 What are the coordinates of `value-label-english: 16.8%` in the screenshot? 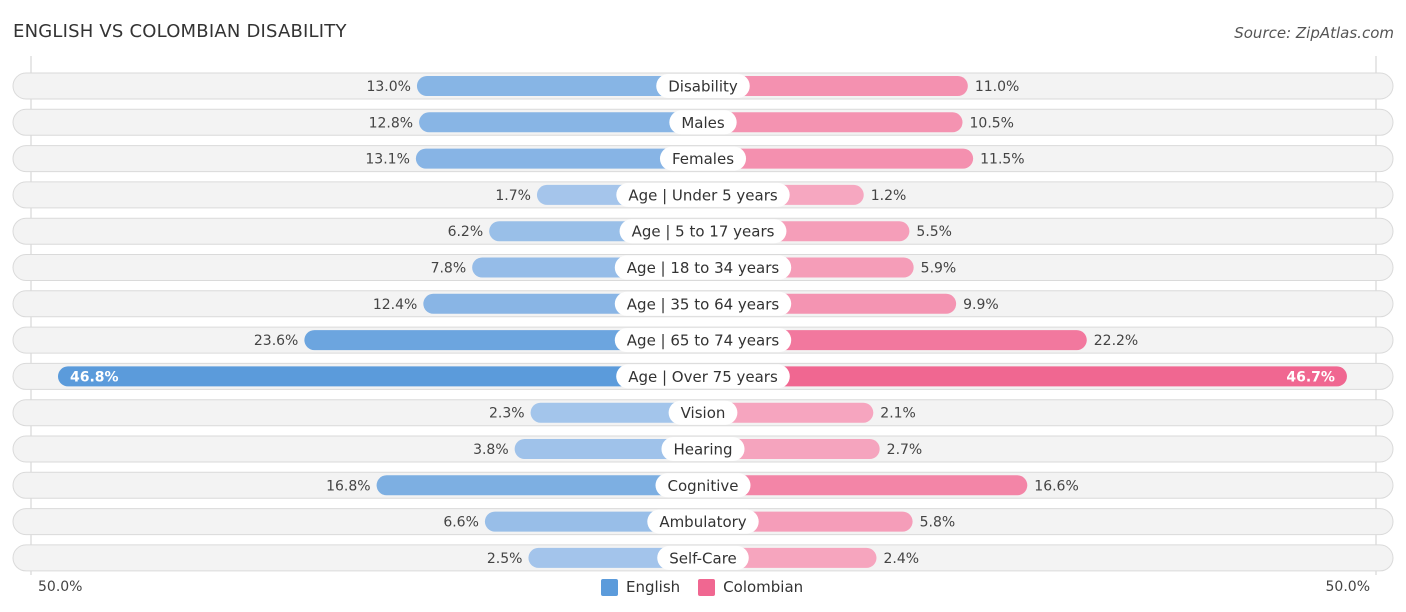 It's located at (348, 486).